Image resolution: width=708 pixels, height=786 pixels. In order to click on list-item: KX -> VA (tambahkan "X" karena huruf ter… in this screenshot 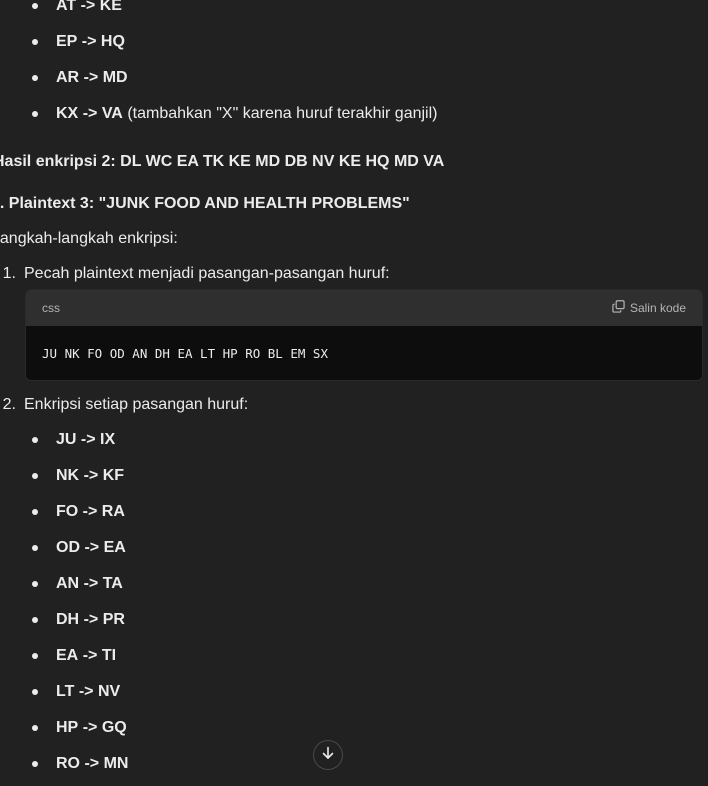, I will do `click(219, 114)`.